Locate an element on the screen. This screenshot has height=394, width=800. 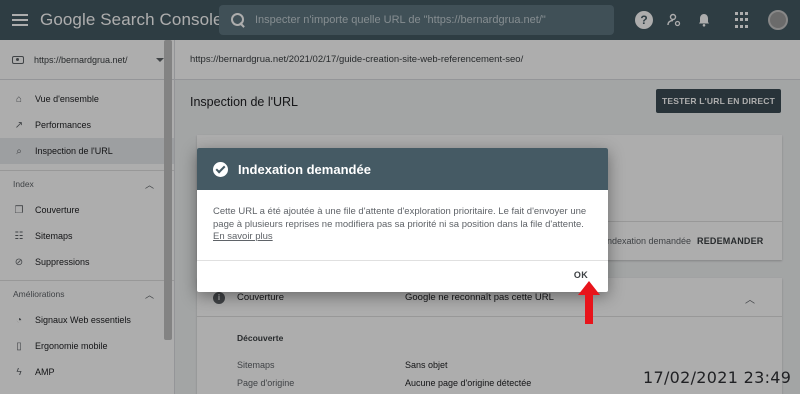
divider is located at coordinates (402, 260).